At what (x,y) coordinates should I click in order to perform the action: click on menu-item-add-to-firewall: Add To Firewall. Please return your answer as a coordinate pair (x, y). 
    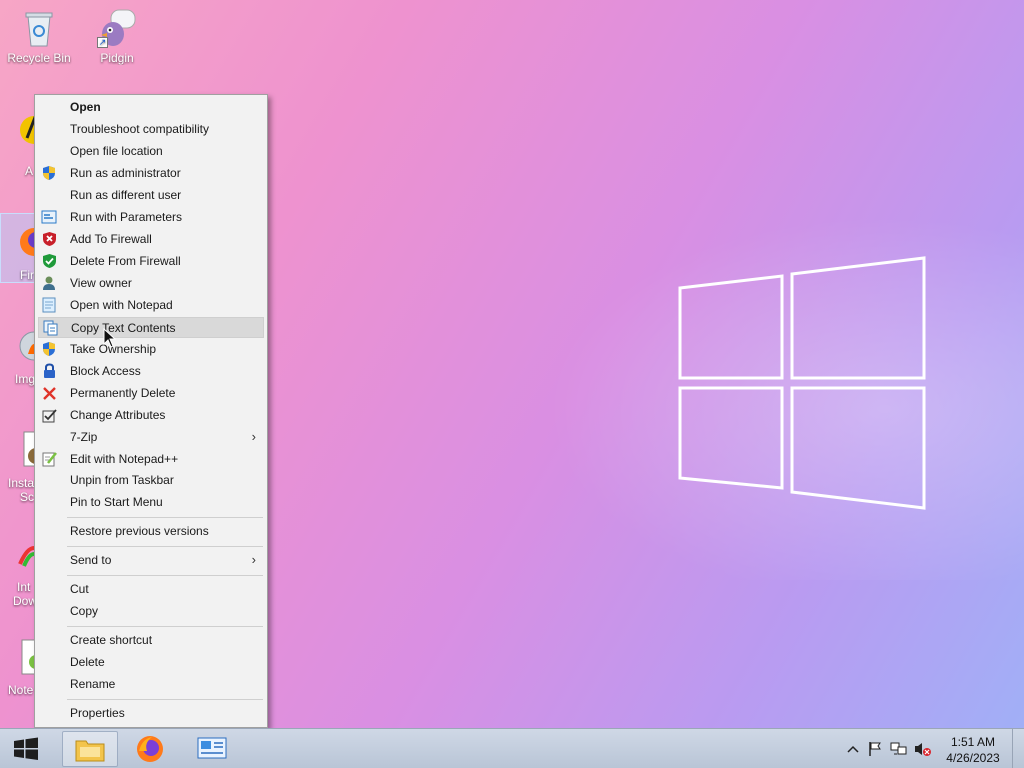
    Looking at the image, I should click on (151, 239).